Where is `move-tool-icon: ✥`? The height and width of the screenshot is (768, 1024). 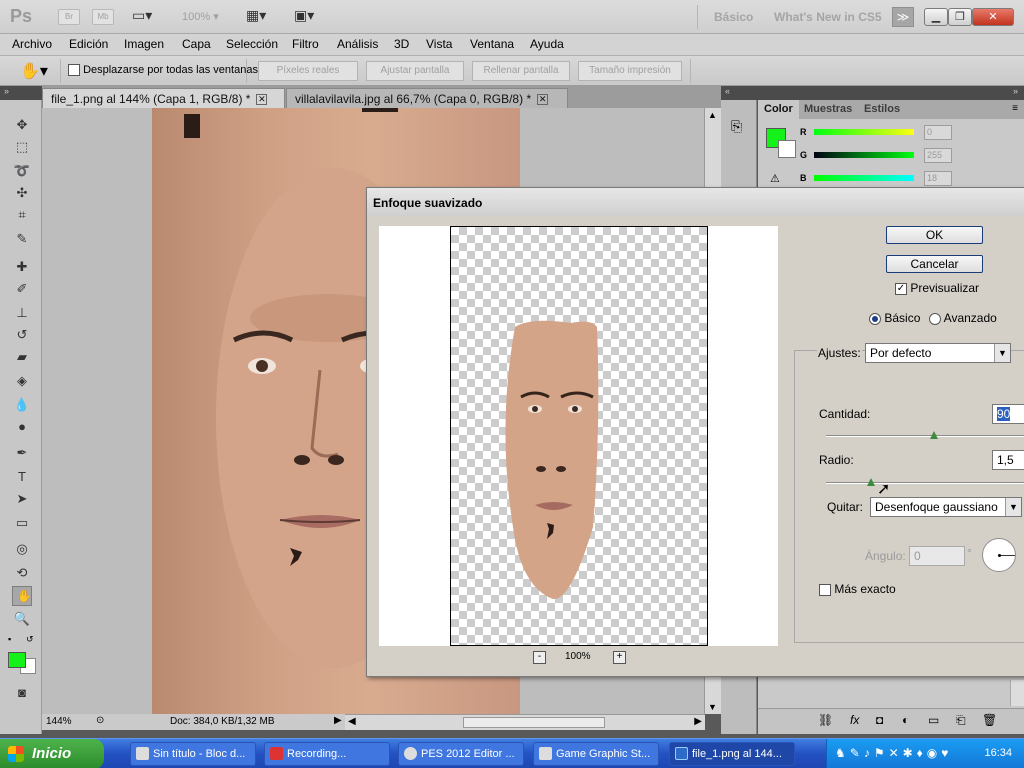 move-tool-icon: ✥ is located at coordinates (22, 125).